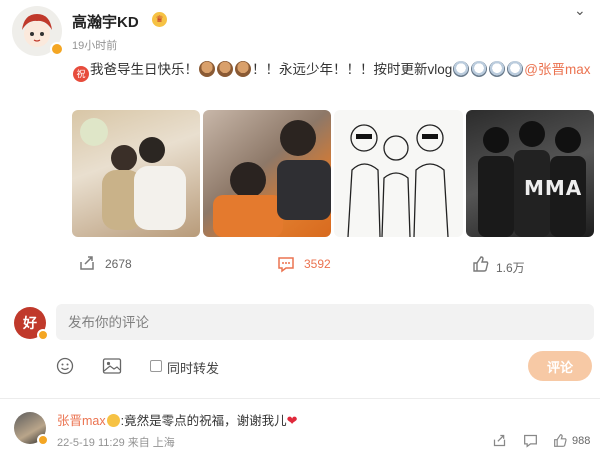 The image size is (600, 453). What do you see at coordinates (156, 366) in the screenshot?
I see `repost-checkbox` at bounding box center [156, 366].